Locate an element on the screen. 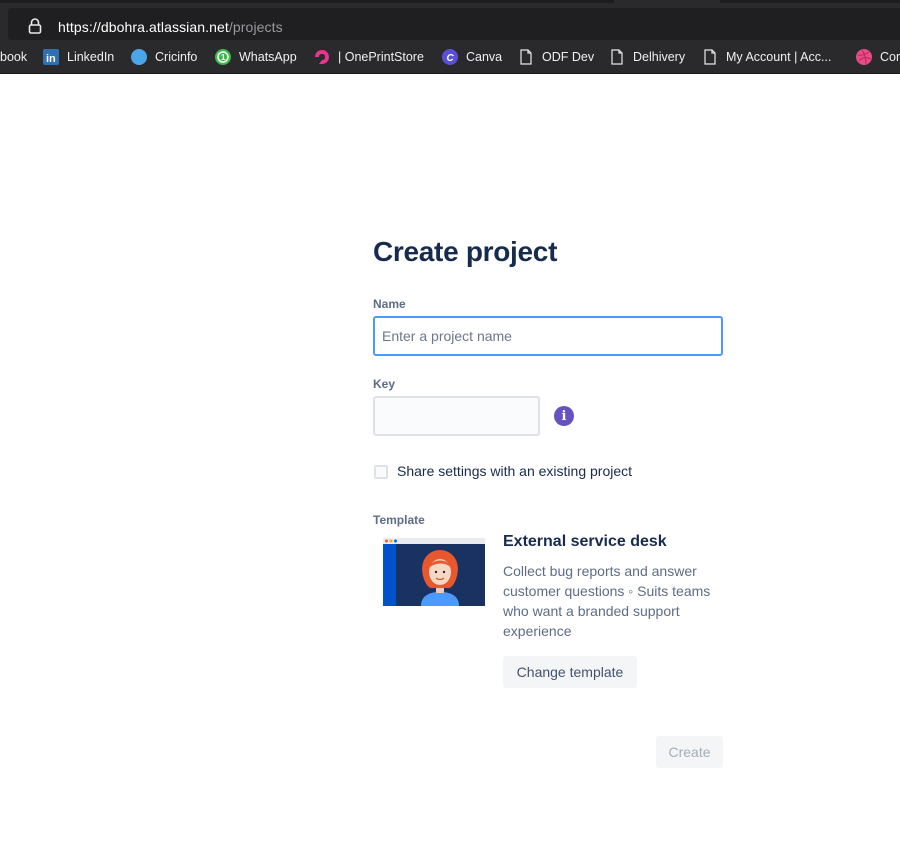 The height and width of the screenshot is (841, 900). bookmark-facebook: book is located at coordinates (13, 57).